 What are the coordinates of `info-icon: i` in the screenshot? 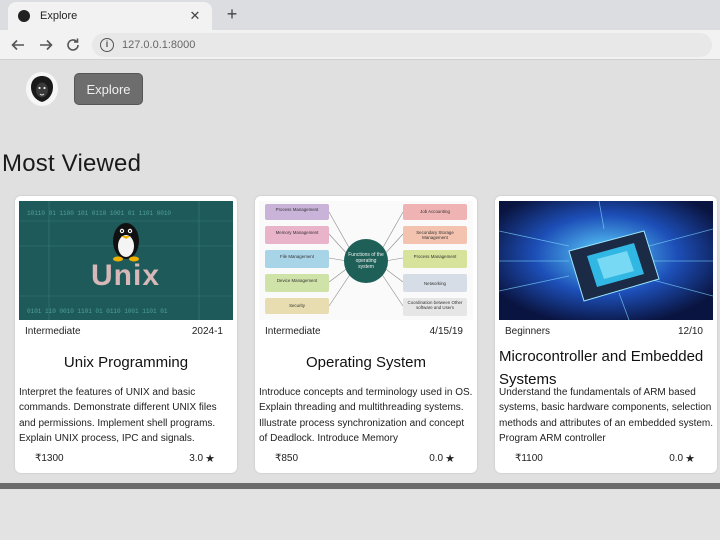 It's located at (107, 45).